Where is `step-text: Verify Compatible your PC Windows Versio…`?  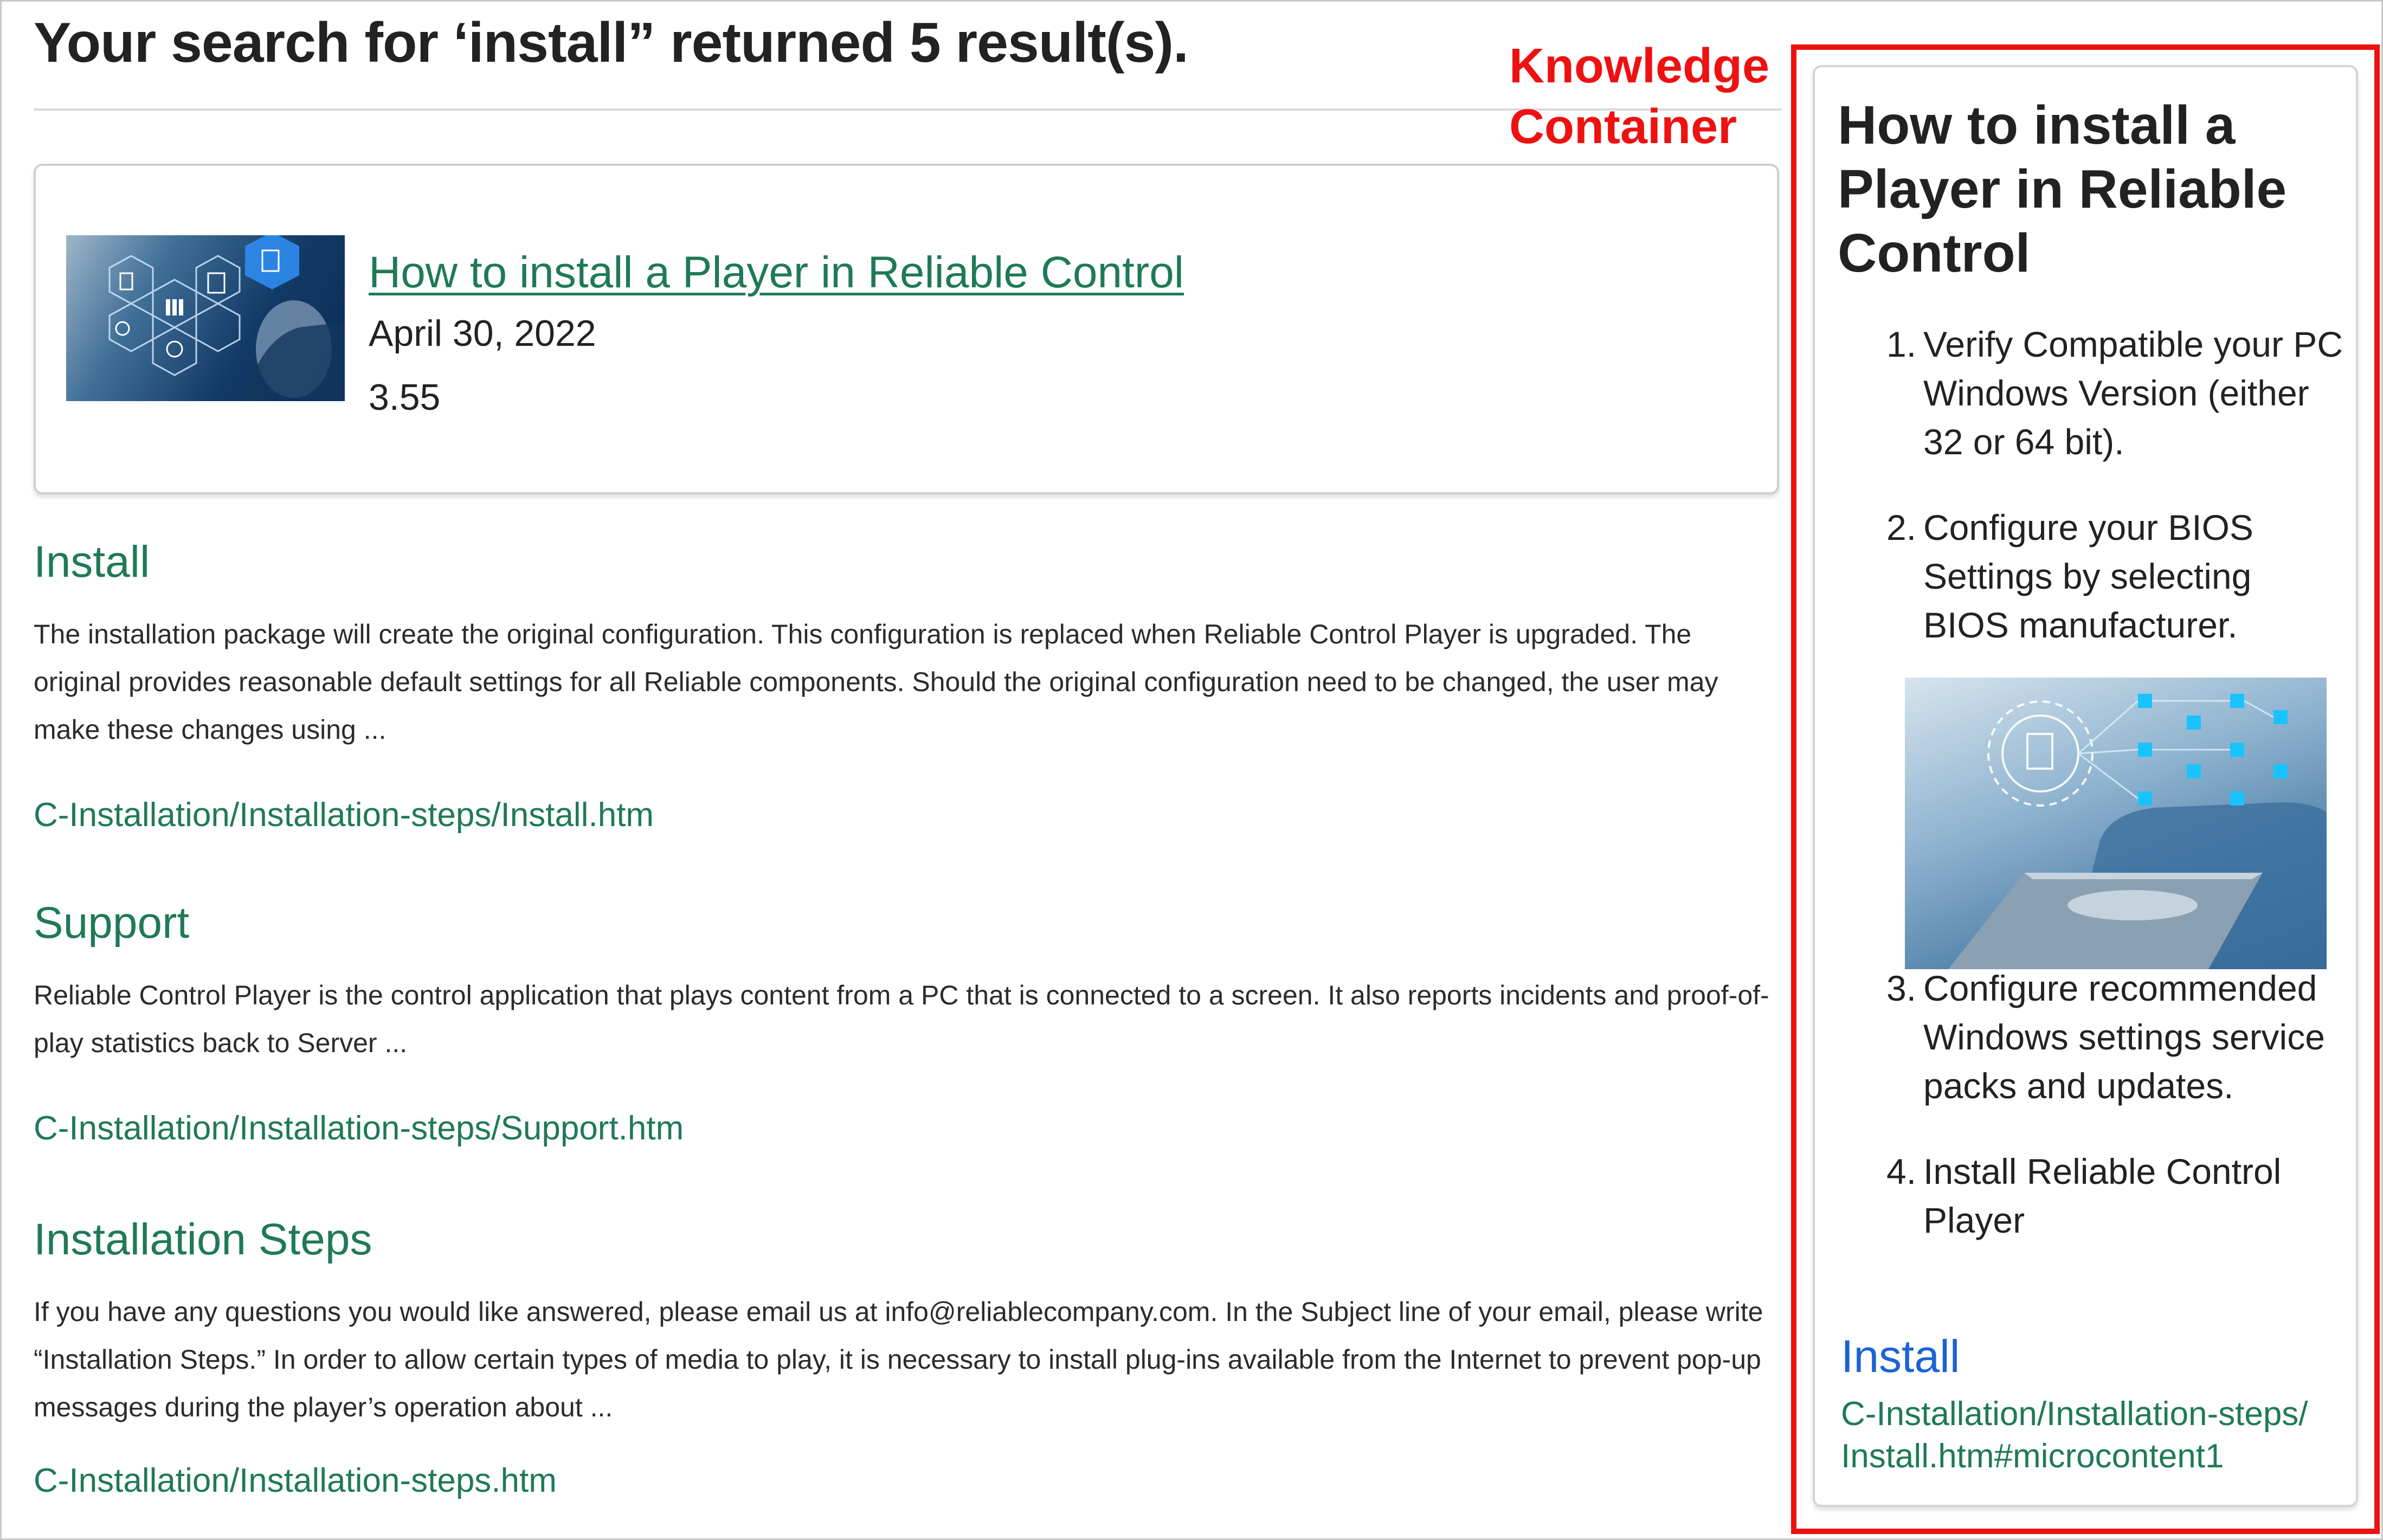
step-text: Verify Compatible your PC Windows Versio… is located at coordinates (2133, 393).